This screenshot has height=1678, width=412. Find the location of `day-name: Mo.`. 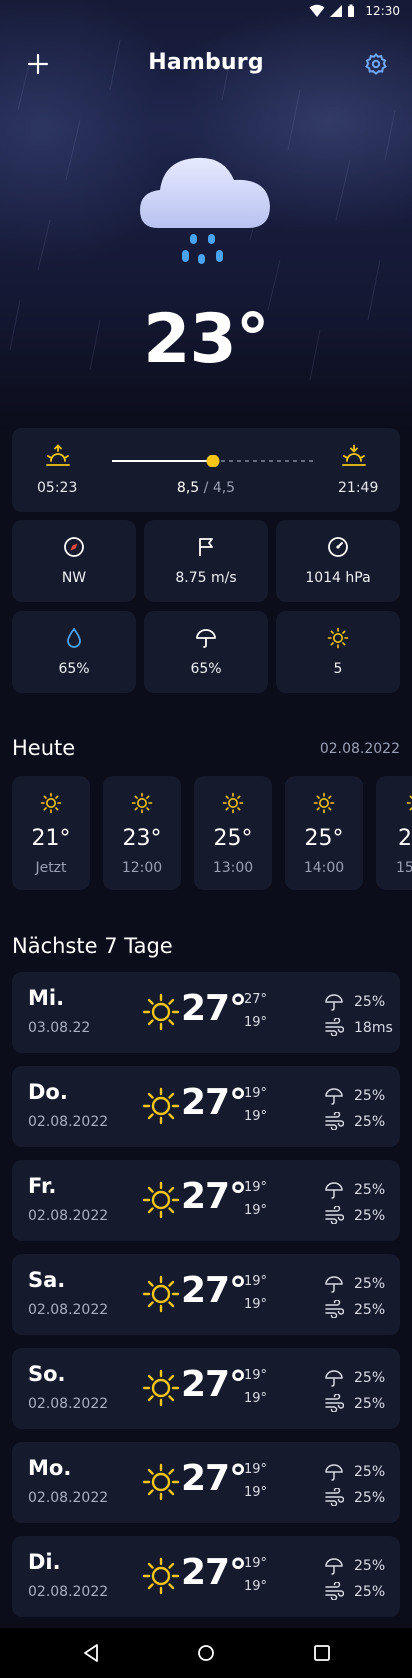

day-name: Mo. is located at coordinates (50, 1468).